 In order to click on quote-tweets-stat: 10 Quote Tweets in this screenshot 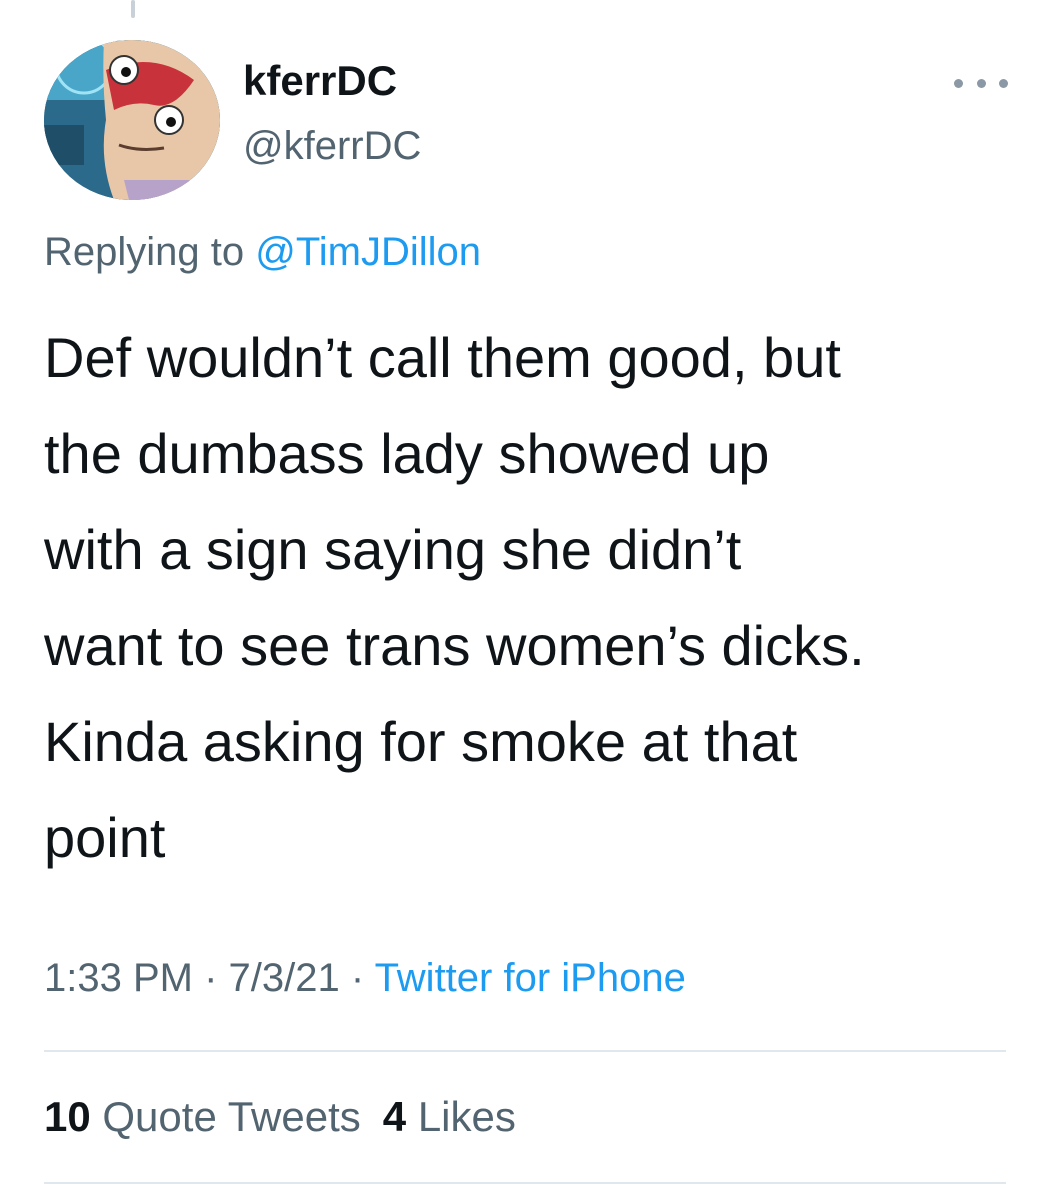, I will do `click(202, 1116)`.